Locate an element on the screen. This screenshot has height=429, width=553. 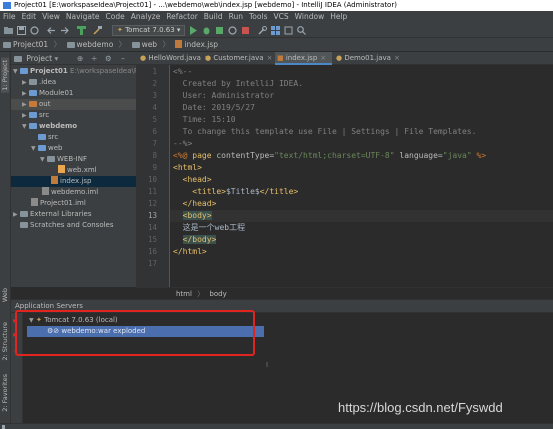
menu-analyze: Analyze is located at coordinates (146, 17).